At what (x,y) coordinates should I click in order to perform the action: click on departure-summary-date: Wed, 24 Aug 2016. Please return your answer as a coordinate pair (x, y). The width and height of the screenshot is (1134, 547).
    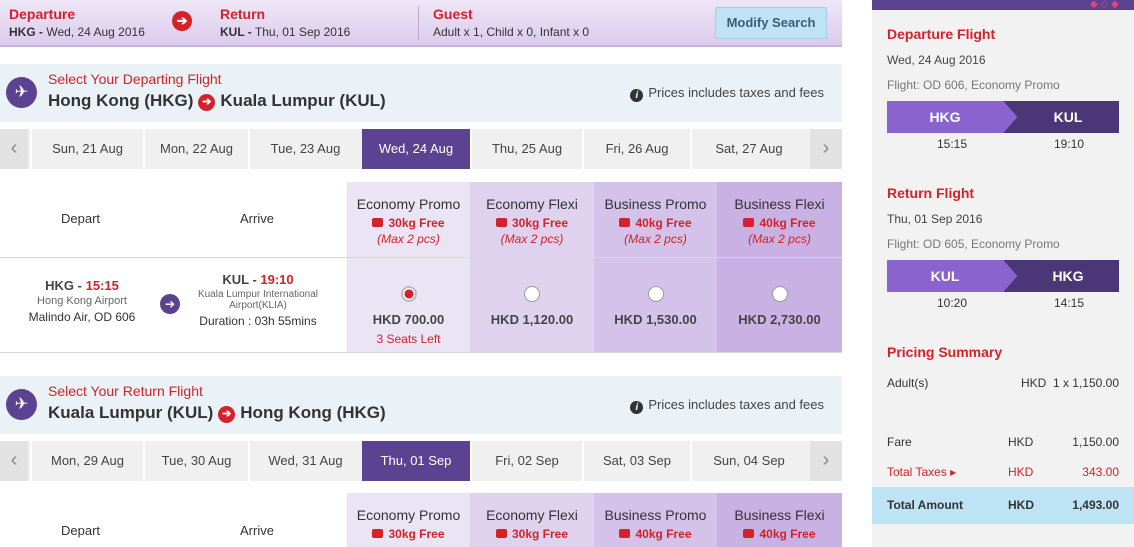
    Looking at the image, I should click on (95, 32).